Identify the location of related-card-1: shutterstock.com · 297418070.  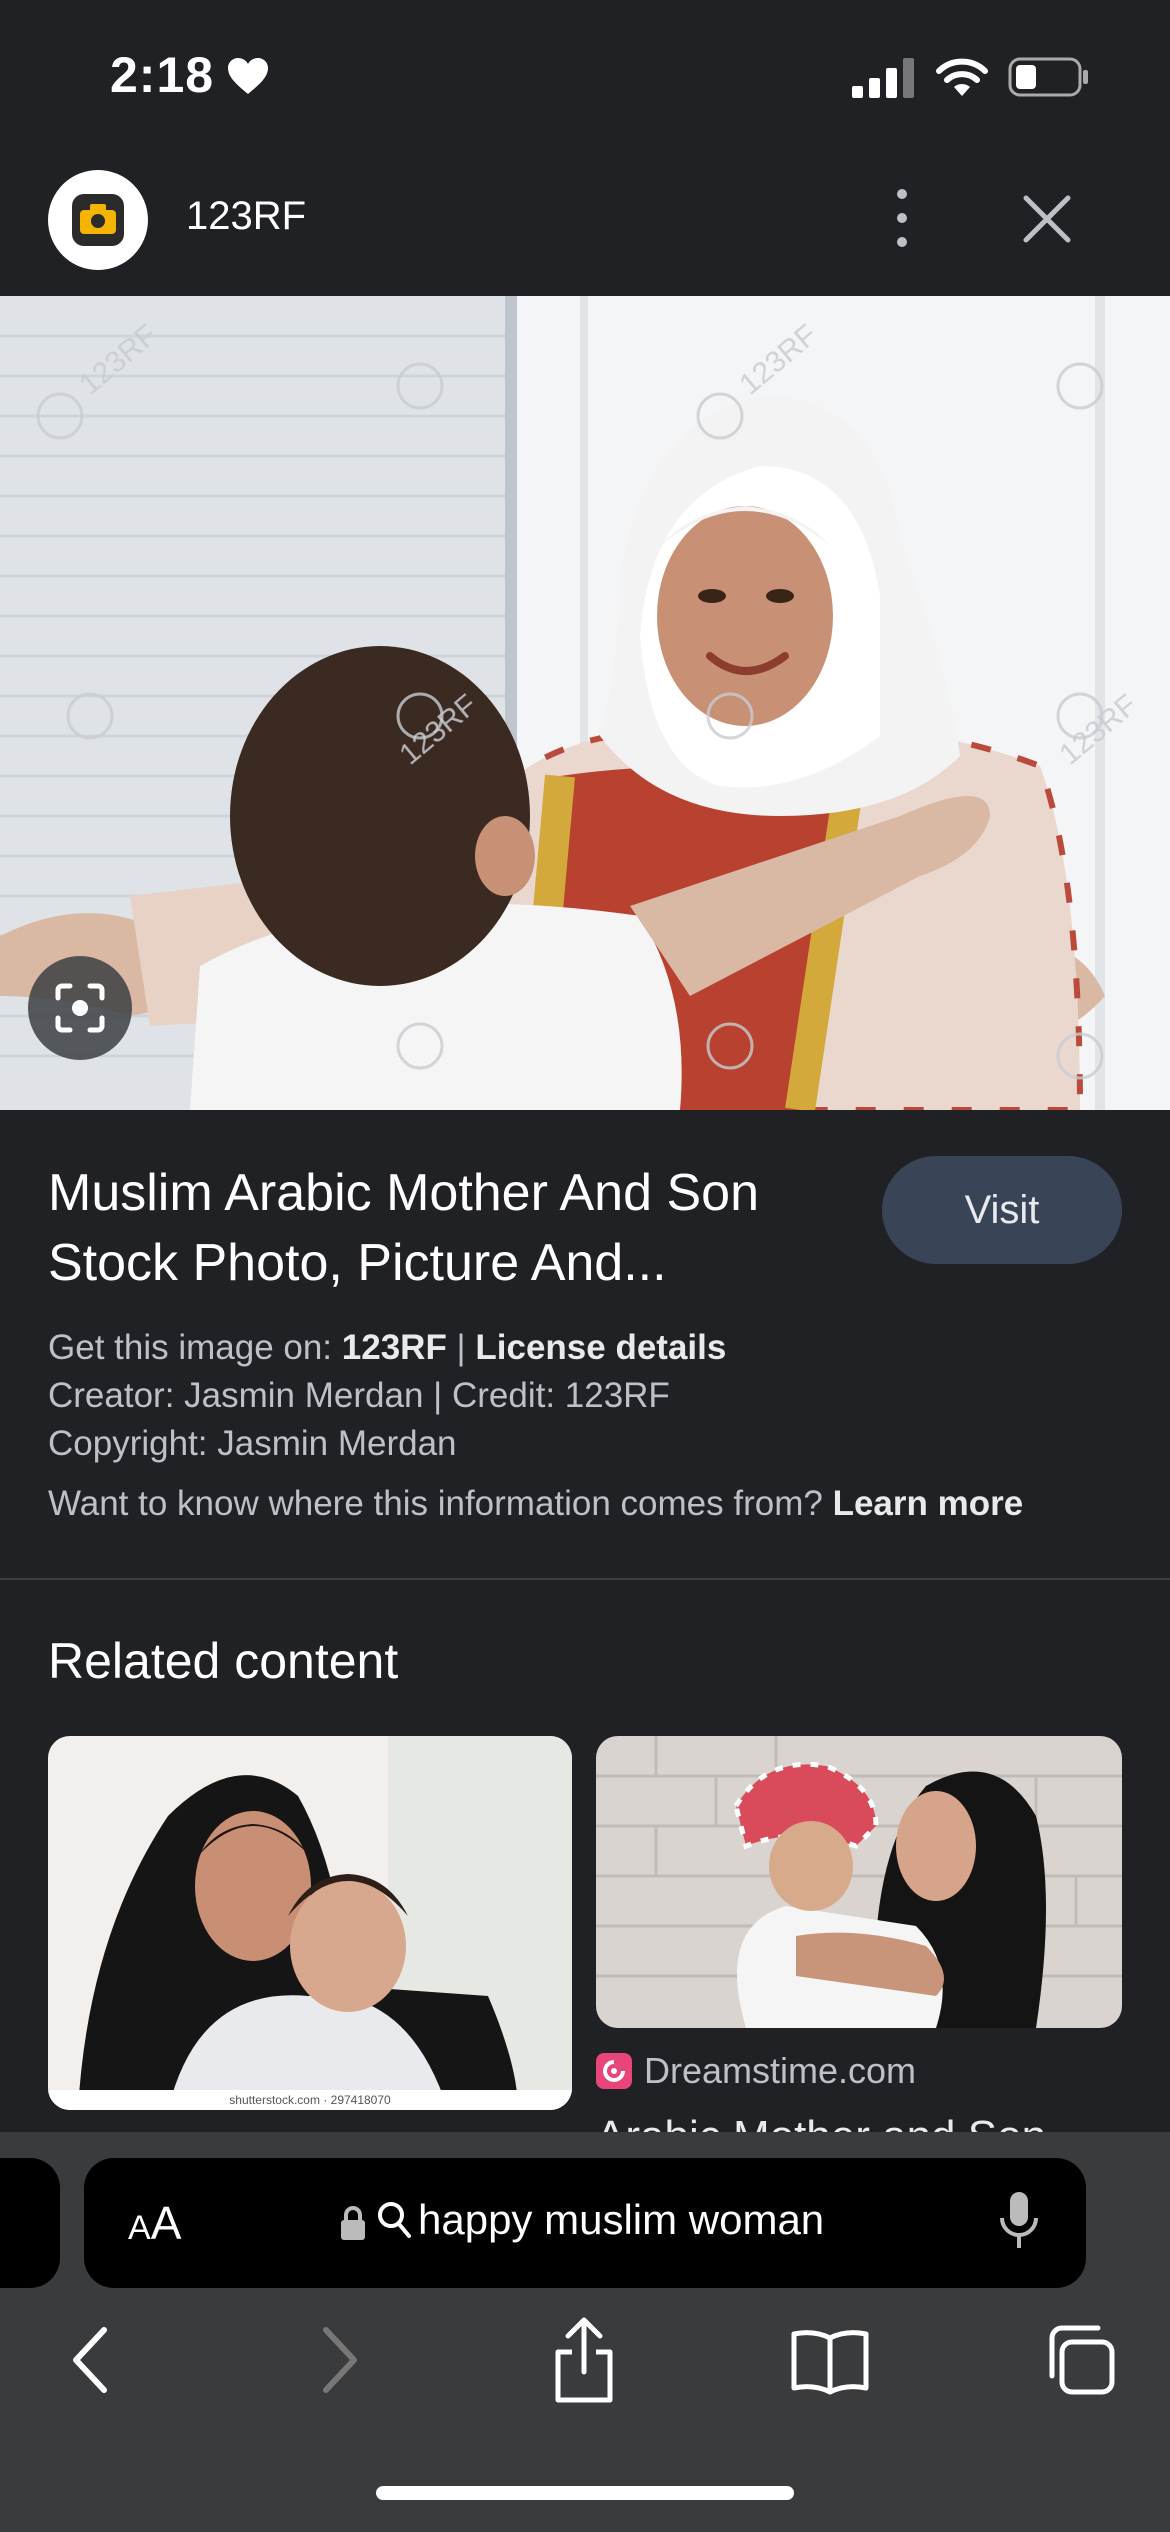
(310, 1923).